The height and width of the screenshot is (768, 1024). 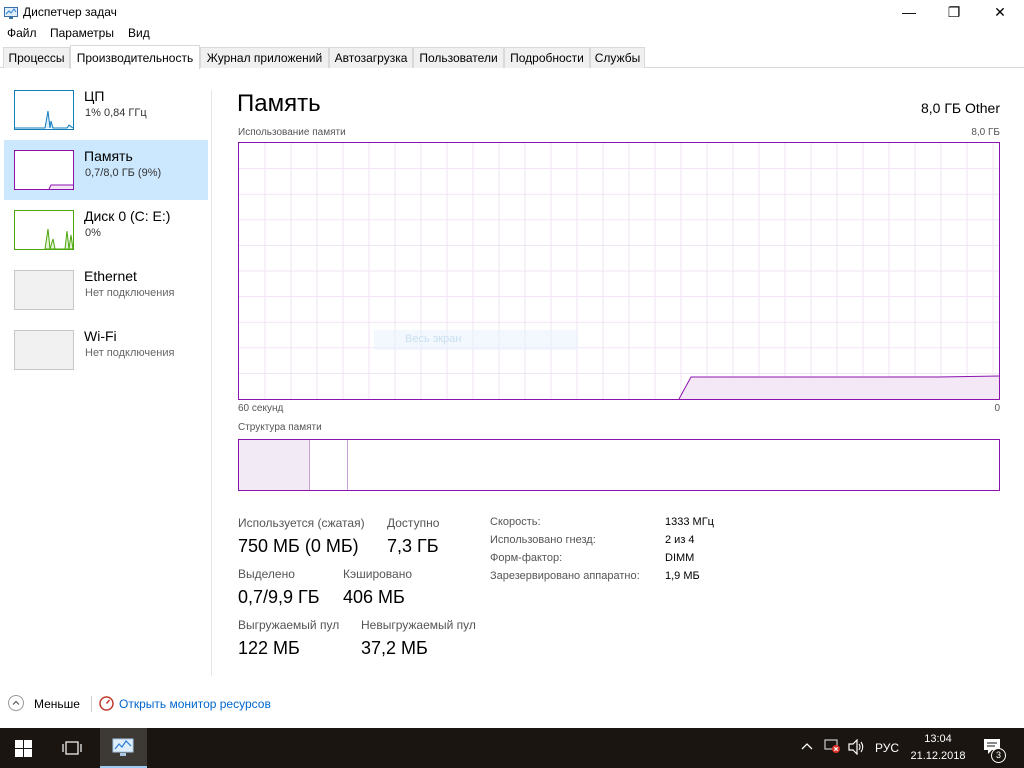 I want to click on sidebar-item-label: Диск 0 (C: E:), so click(x=127, y=216).